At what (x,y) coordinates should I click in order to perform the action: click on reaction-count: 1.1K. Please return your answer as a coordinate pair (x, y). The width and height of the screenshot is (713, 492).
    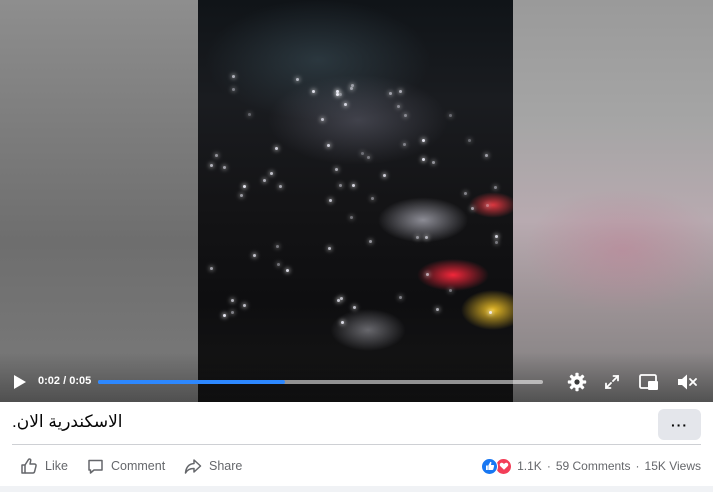
    Looking at the image, I should click on (529, 466).